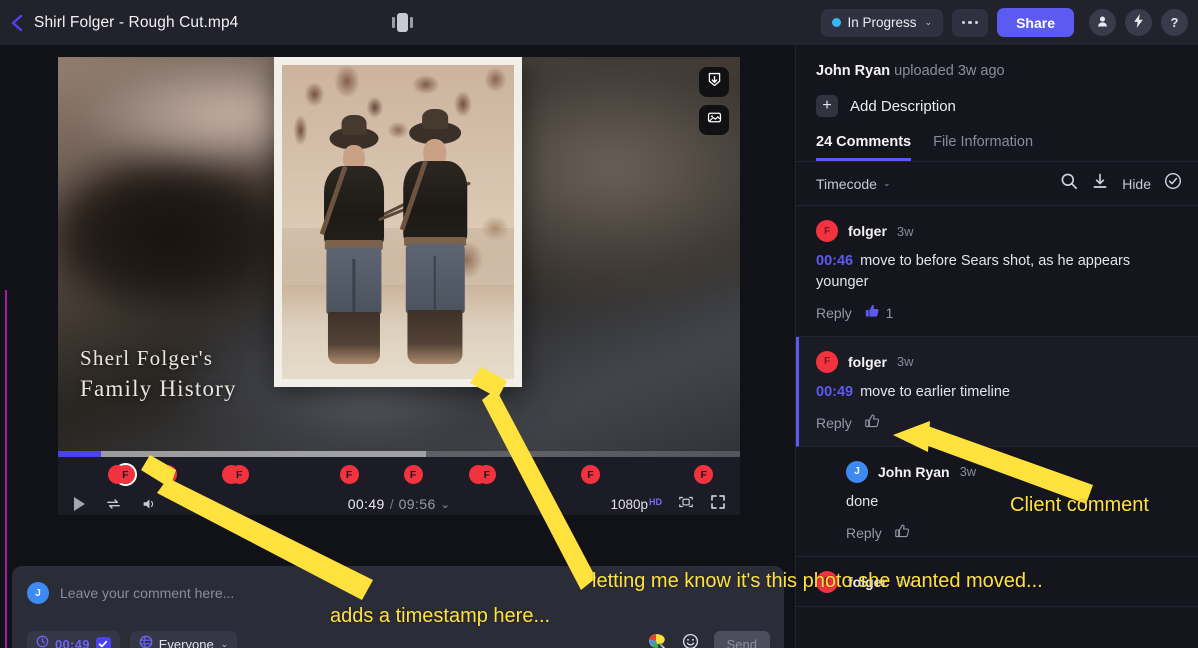 This screenshot has width=1198, height=648. I want to click on tab-comments: 24 Comments, so click(864, 147).